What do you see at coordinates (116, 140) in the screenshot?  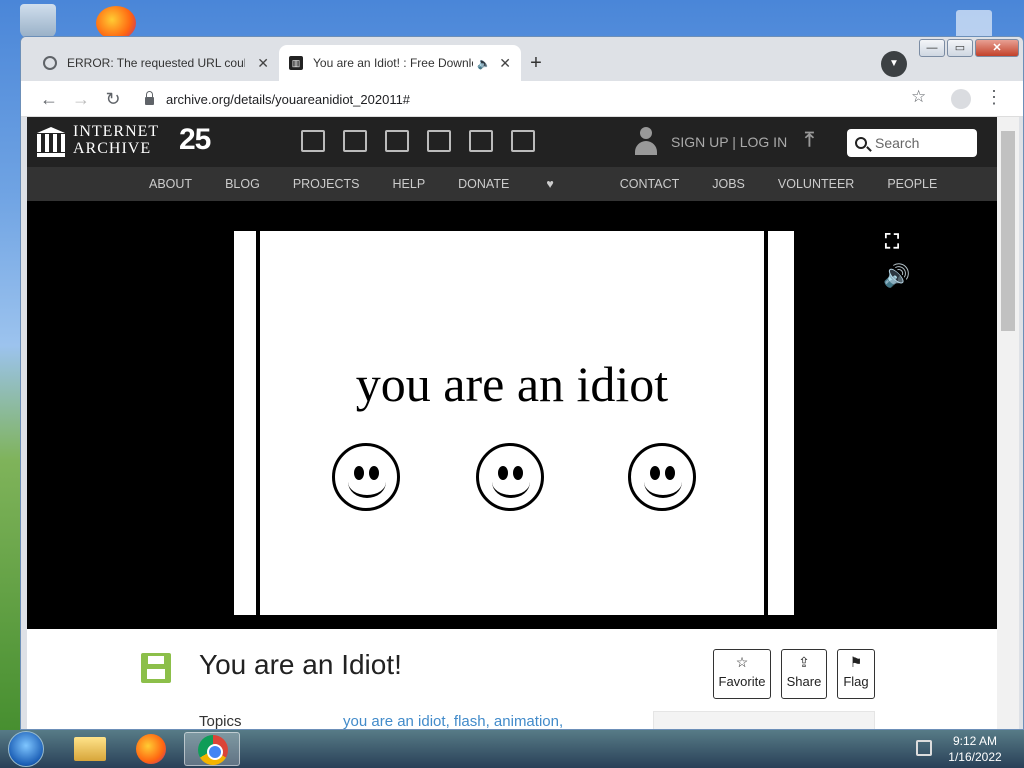 I see `site-logo-text: INTERNET ARCHIVE` at bounding box center [116, 140].